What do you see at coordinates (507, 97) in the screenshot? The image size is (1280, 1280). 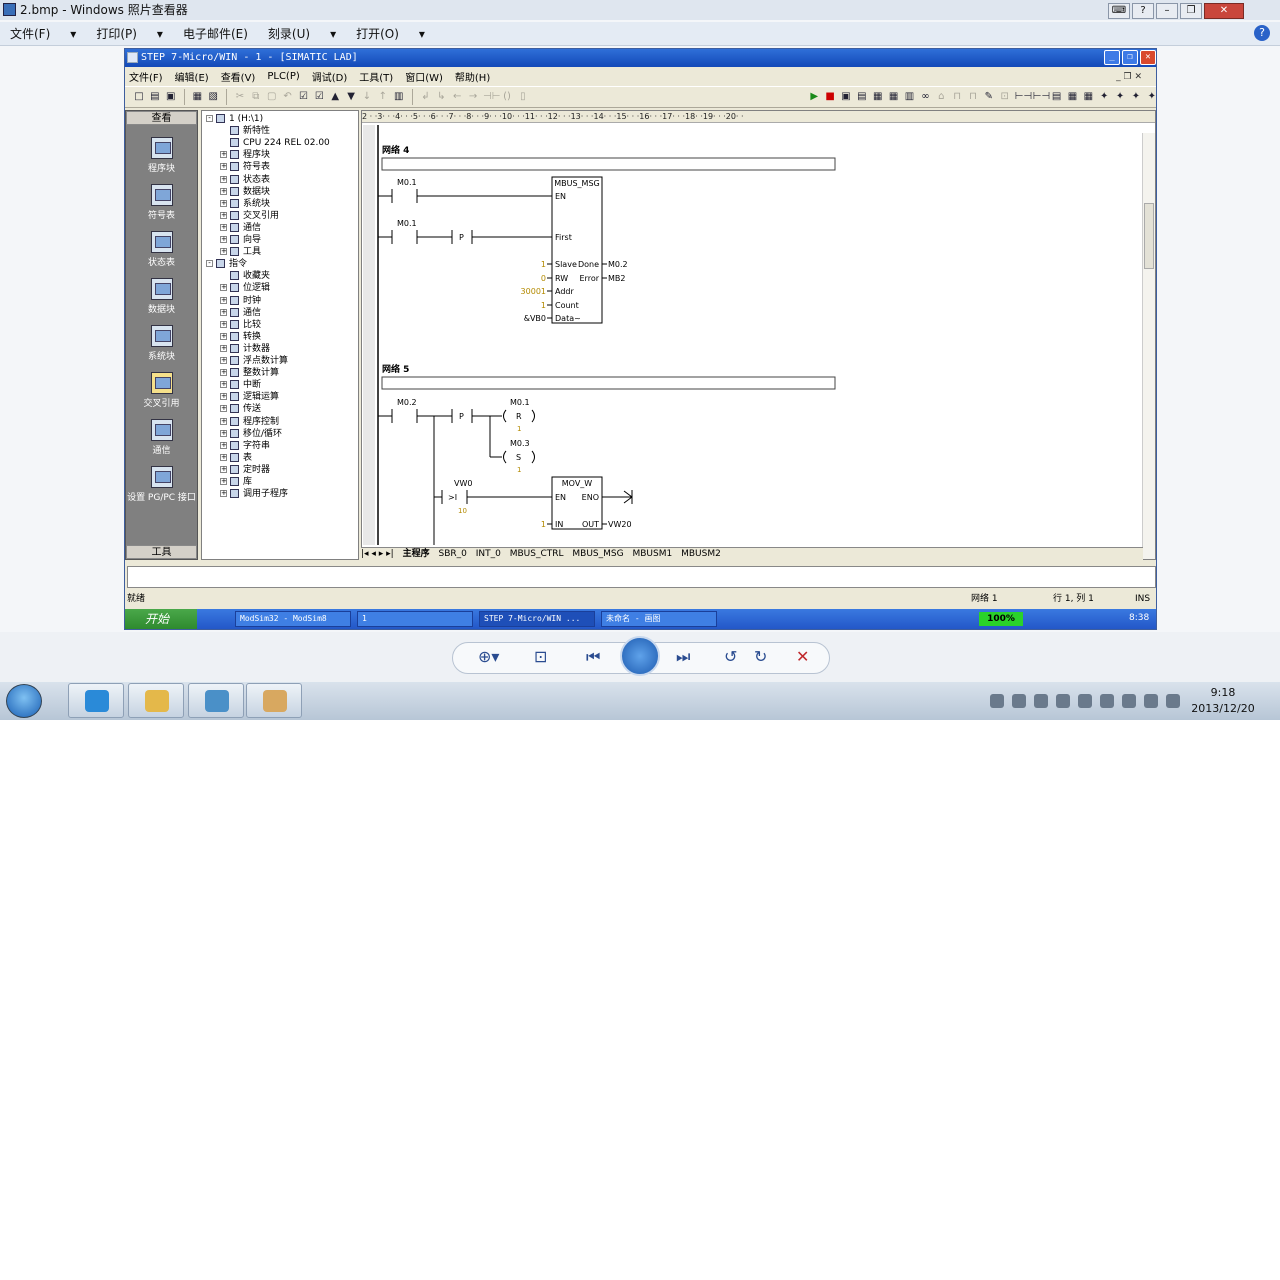 I see `coil-icon: ()` at bounding box center [507, 97].